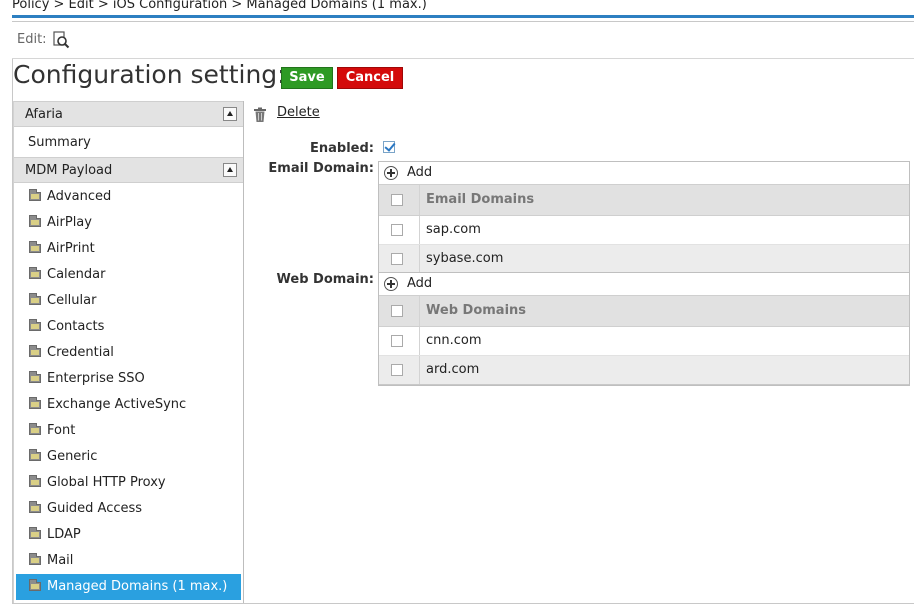 The image size is (914, 608). What do you see at coordinates (370, 78) in the screenshot?
I see `cancel-button: Cancel` at bounding box center [370, 78].